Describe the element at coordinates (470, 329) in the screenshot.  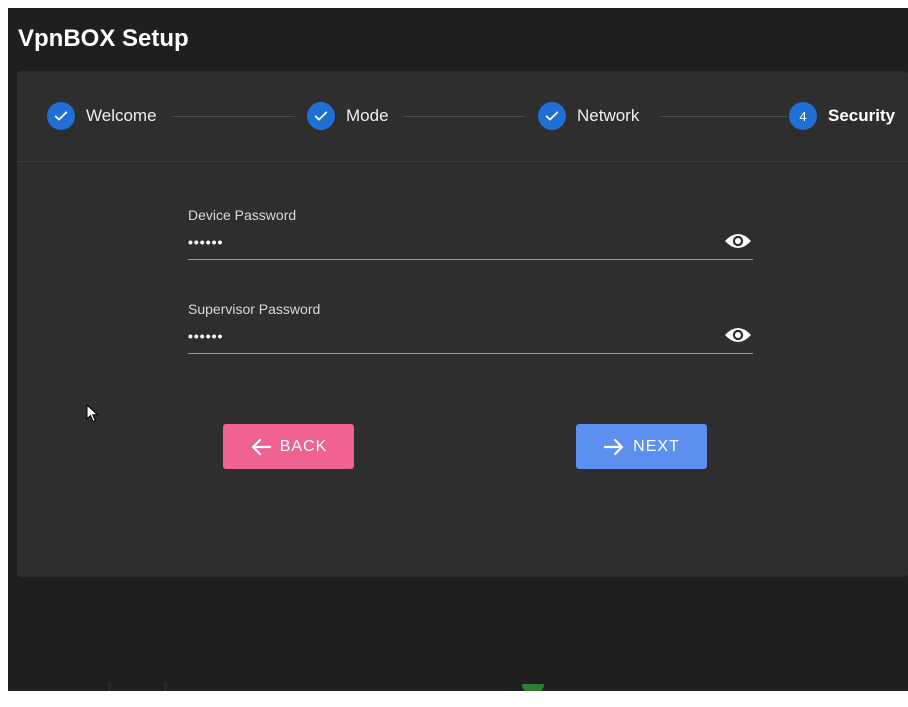
I see `supervisor-password-field: Supervisor Password ••••••` at that location.